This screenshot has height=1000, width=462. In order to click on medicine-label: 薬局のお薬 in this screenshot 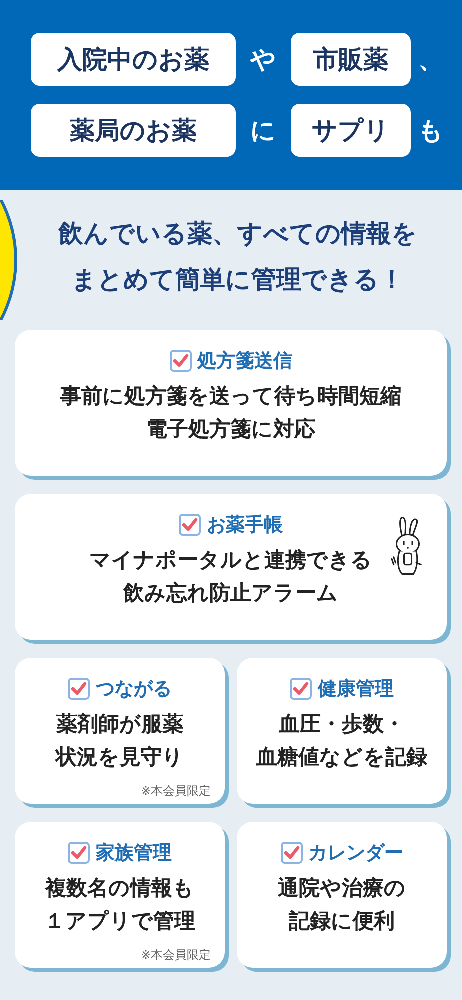, I will do `click(133, 130)`.